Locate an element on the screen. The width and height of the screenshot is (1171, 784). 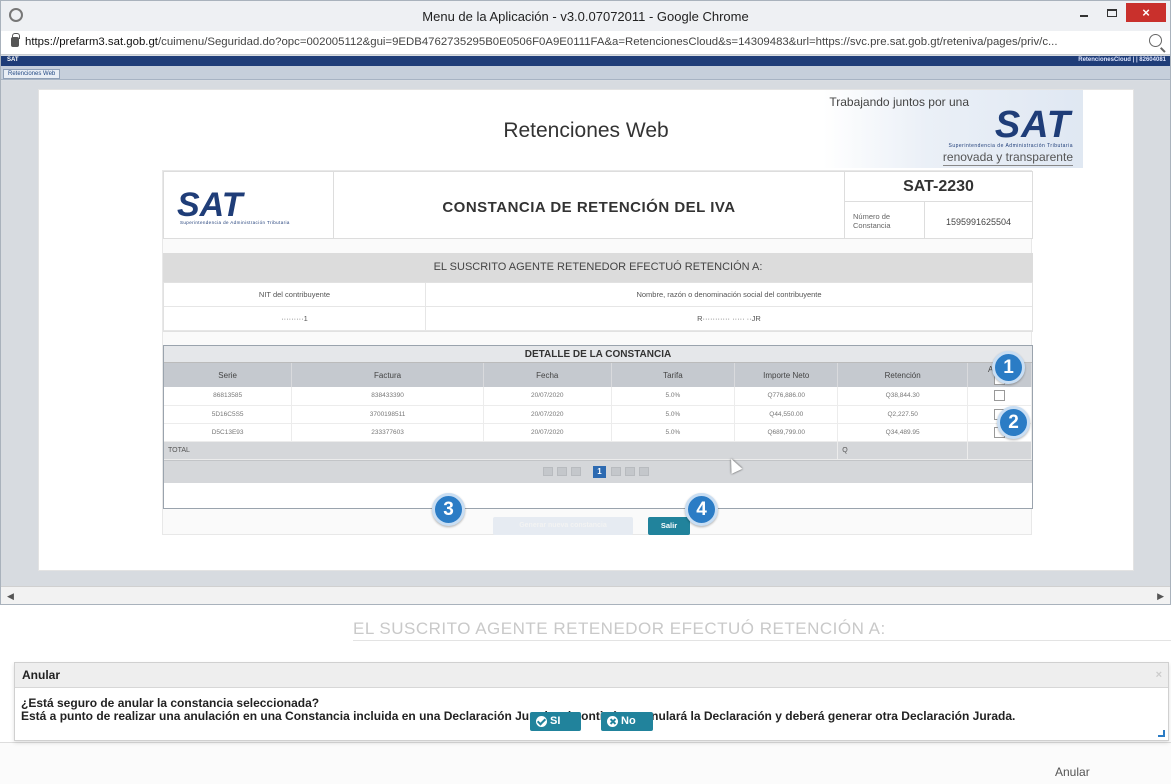
cell-serie: D5C13E93 is located at coordinates (228, 432).